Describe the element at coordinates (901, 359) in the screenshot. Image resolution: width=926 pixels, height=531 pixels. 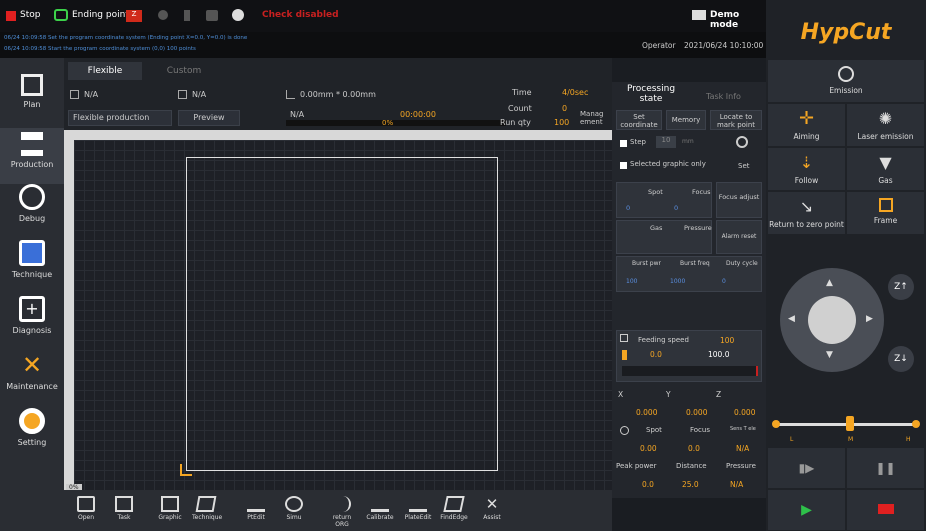
I see `z-down-button: Z↓` at that location.